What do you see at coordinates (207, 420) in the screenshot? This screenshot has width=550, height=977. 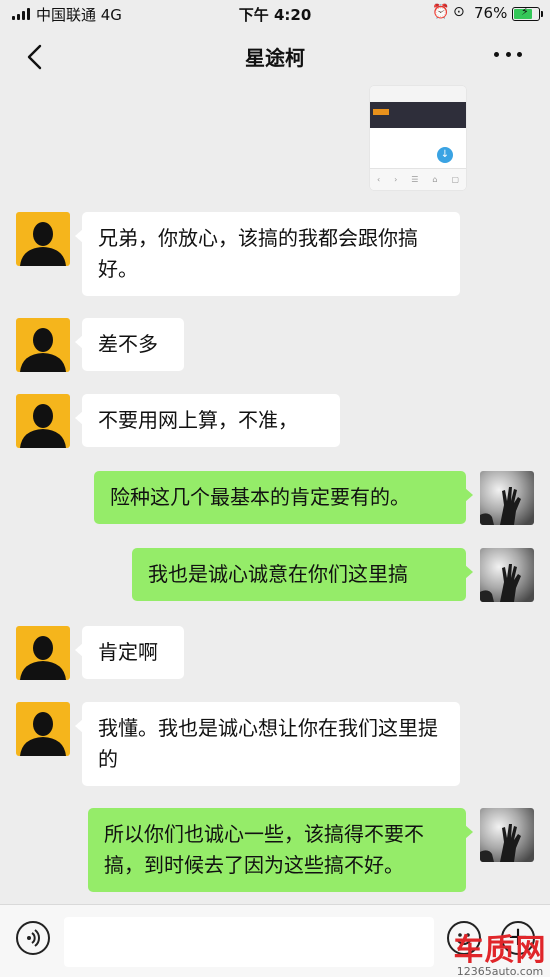 I see `message-bubble: 不要用网上算，不准，` at bounding box center [207, 420].